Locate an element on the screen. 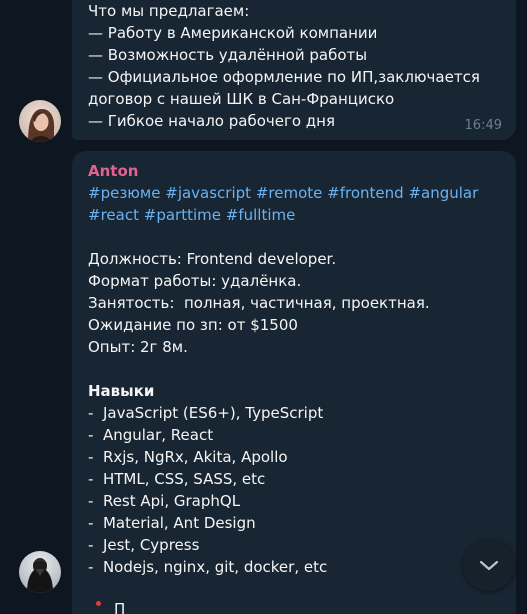  hashtag-link: #frontend is located at coordinates (365, 193).